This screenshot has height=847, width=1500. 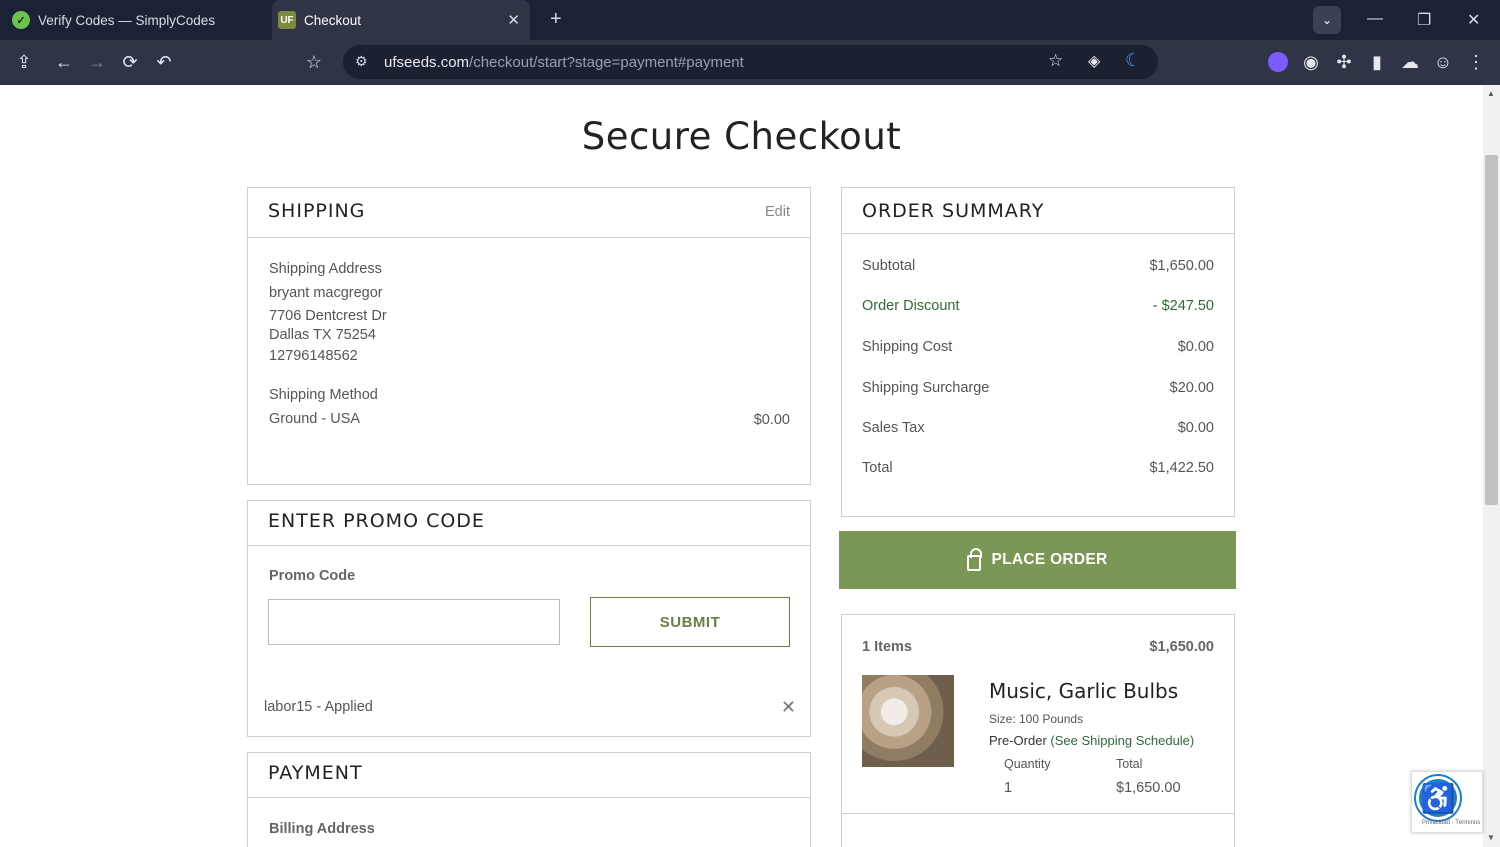 What do you see at coordinates (513, 20) in the screenshot?
I see `close-tab-icon: ✕` at bounding box center [513, 20].